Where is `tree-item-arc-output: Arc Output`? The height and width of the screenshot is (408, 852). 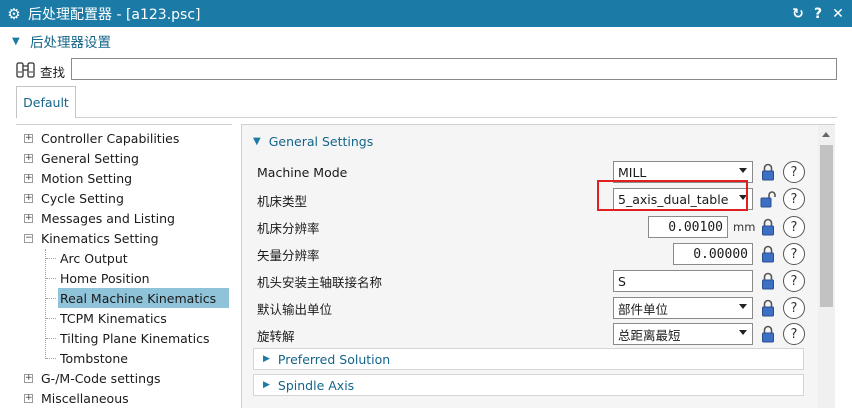 tree-item-arc-output: Arc Output is located at coordinates (93, 258).